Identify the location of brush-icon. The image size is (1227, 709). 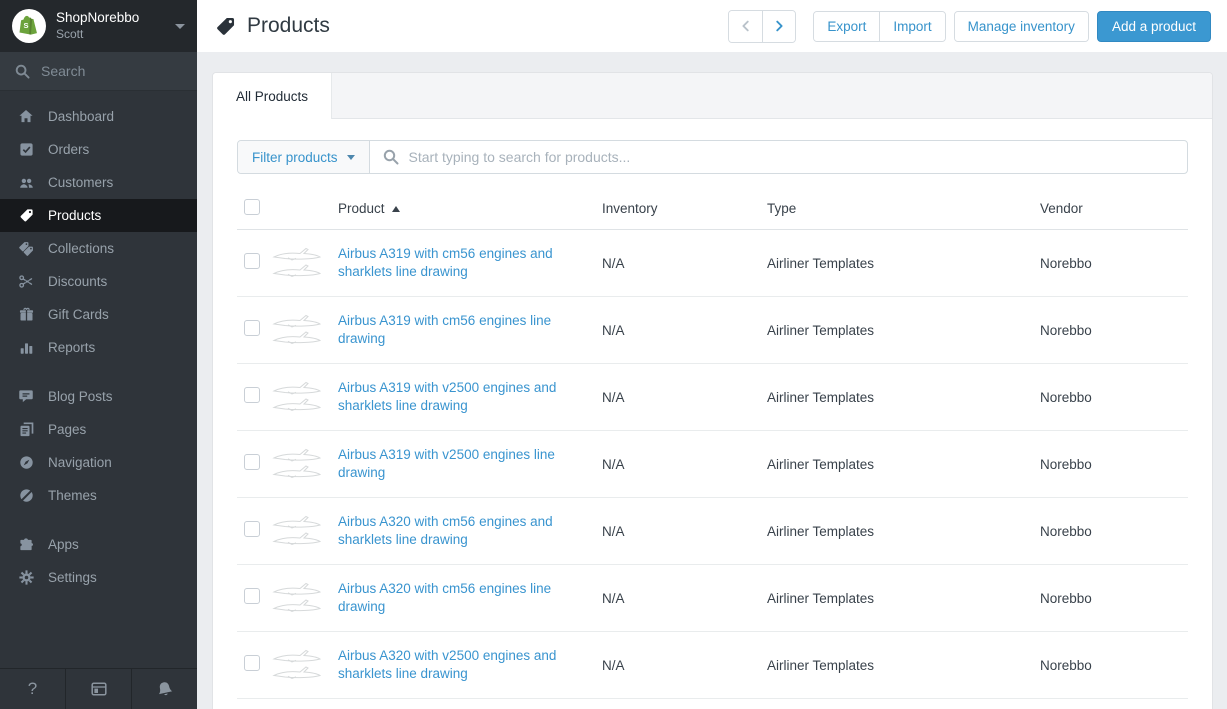
(26, 496).